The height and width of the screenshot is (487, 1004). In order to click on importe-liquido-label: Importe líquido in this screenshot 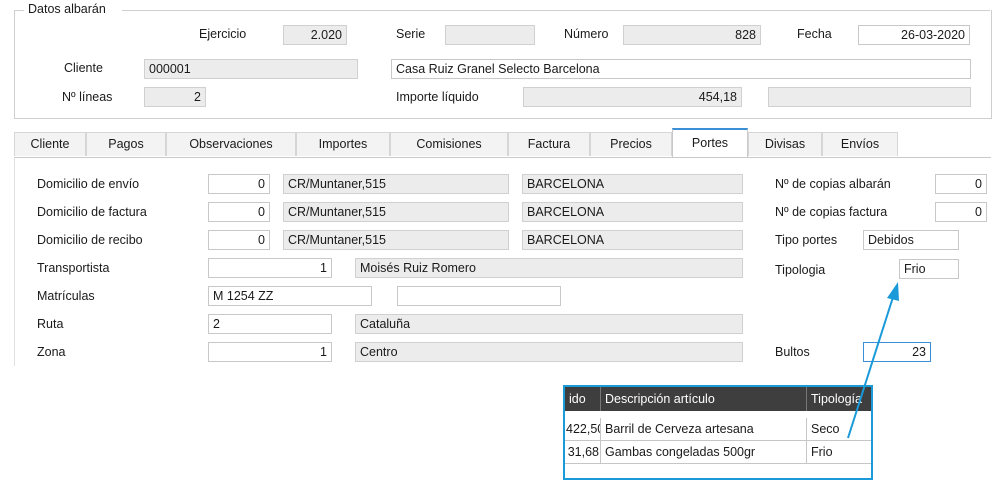, I will do `click(437, 97)`.